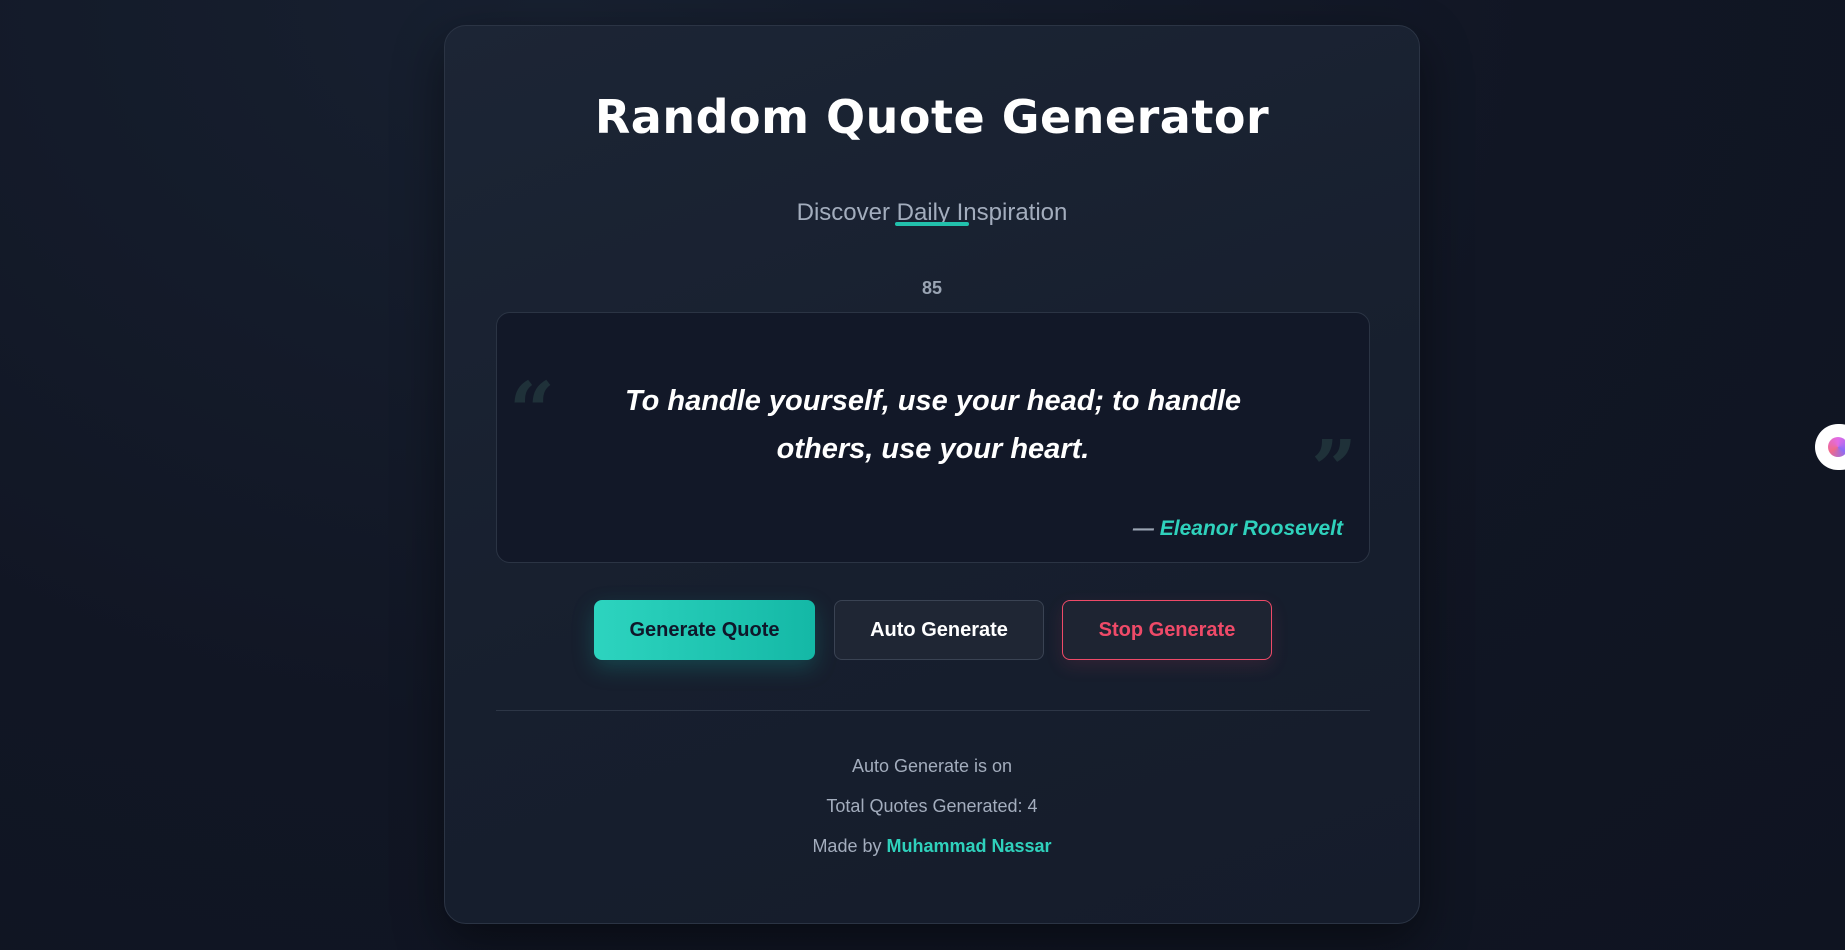 The height and width of the screenshot is (950, 1845). What do you see at coordinates (1836, 447) in the screenshot?
I see `brain-icon` at bounding box center [1836, 447].